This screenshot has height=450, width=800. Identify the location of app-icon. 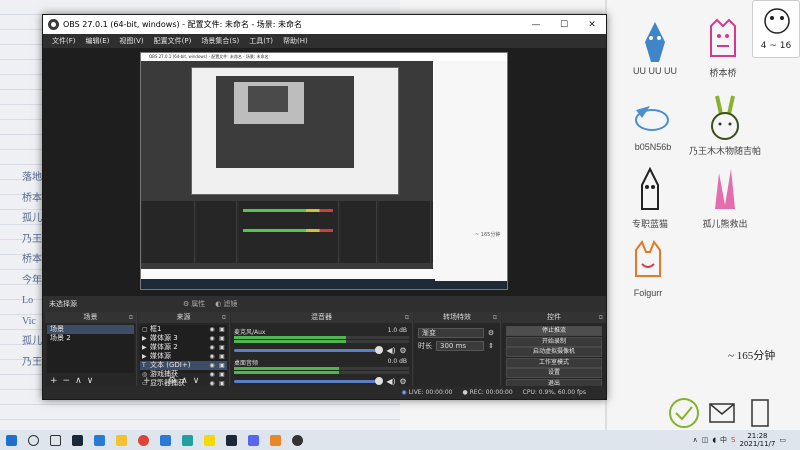
(187, 440).